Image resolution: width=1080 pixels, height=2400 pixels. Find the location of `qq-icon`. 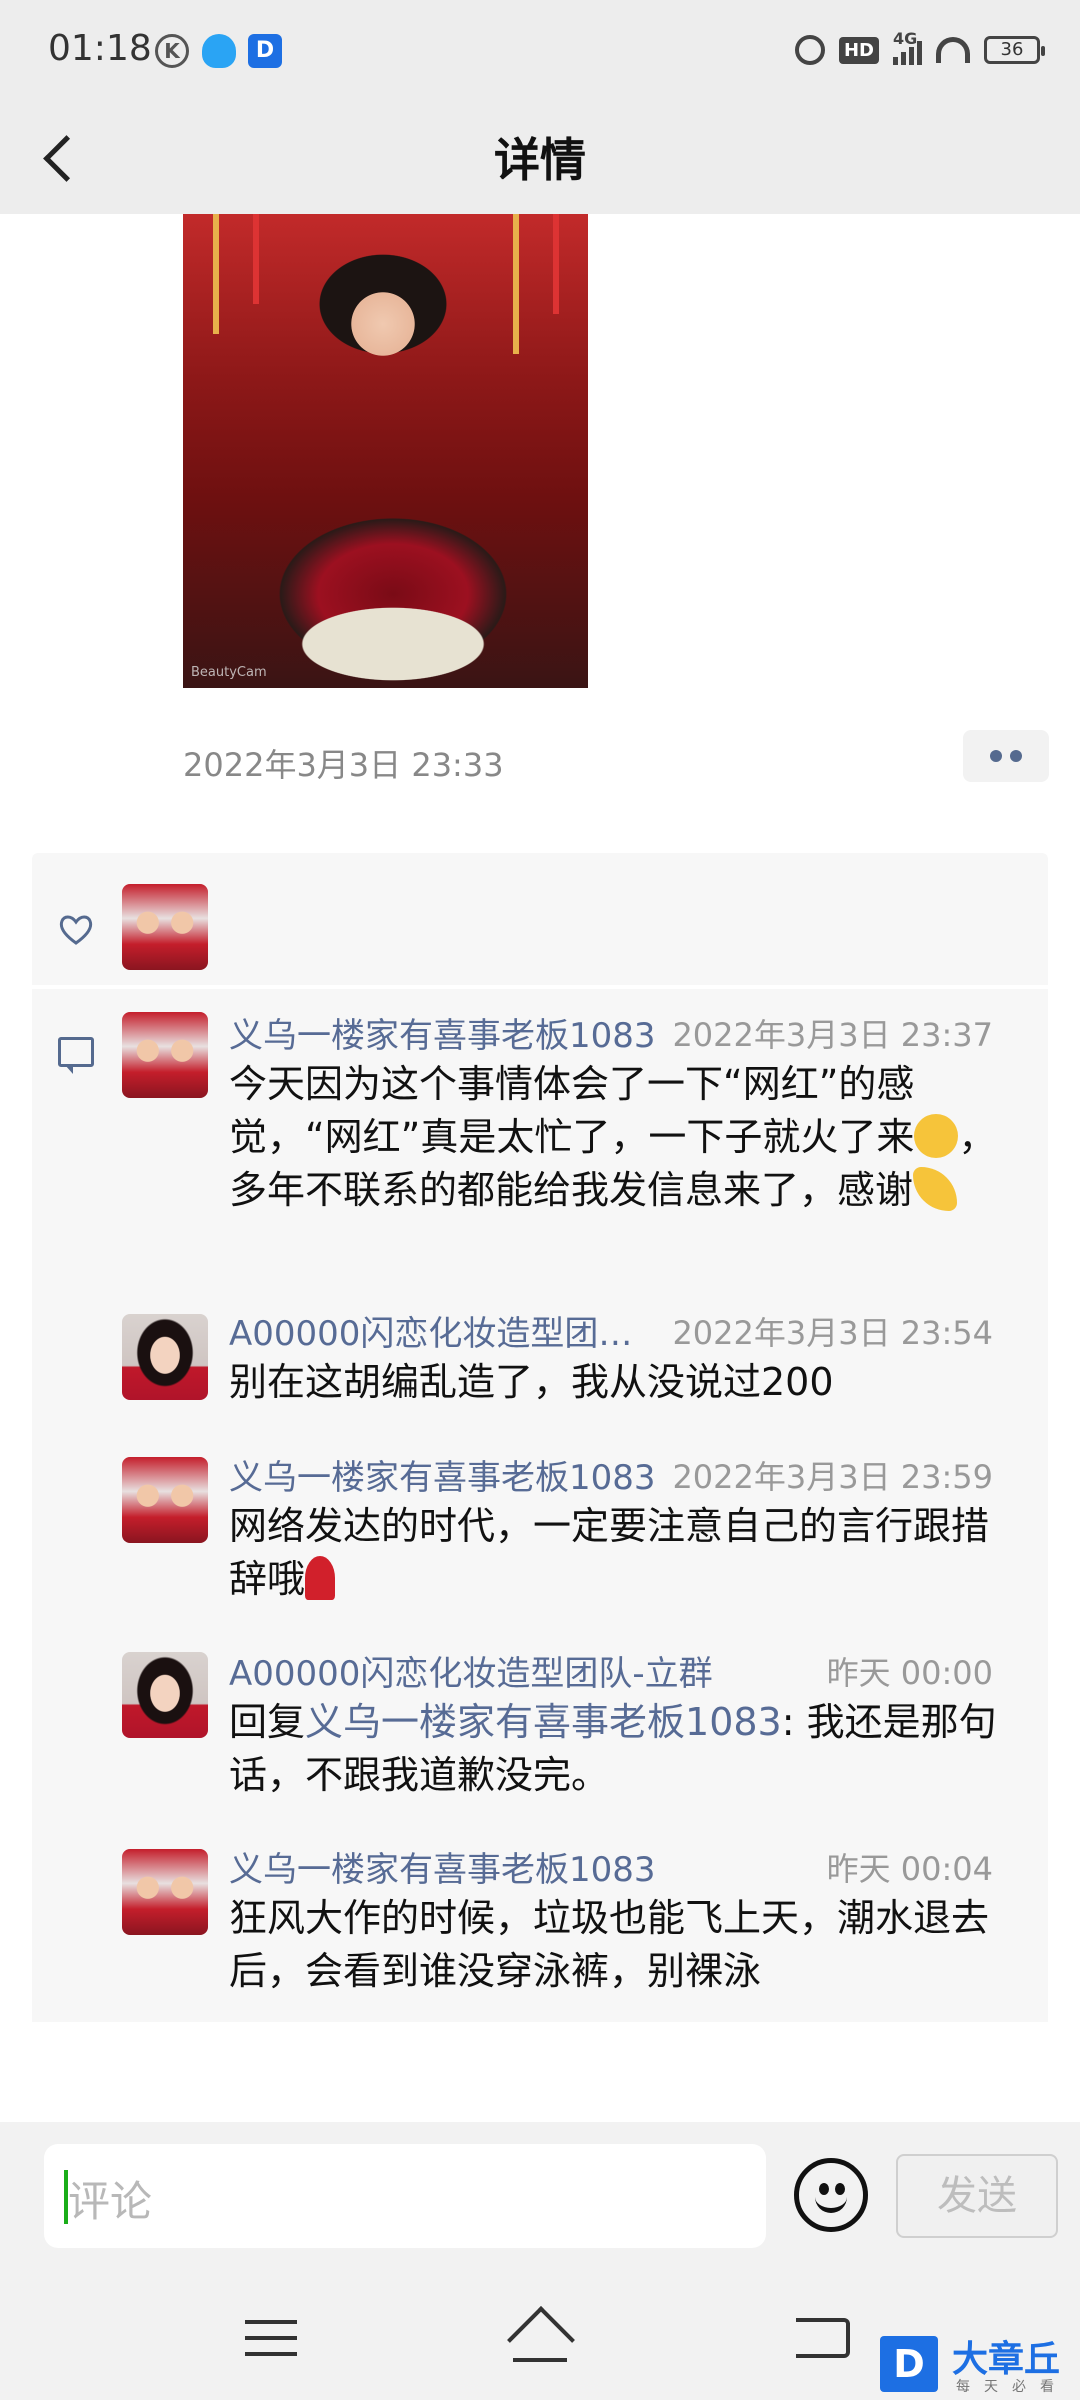

qq-icon is located at coordinates (219, 51).